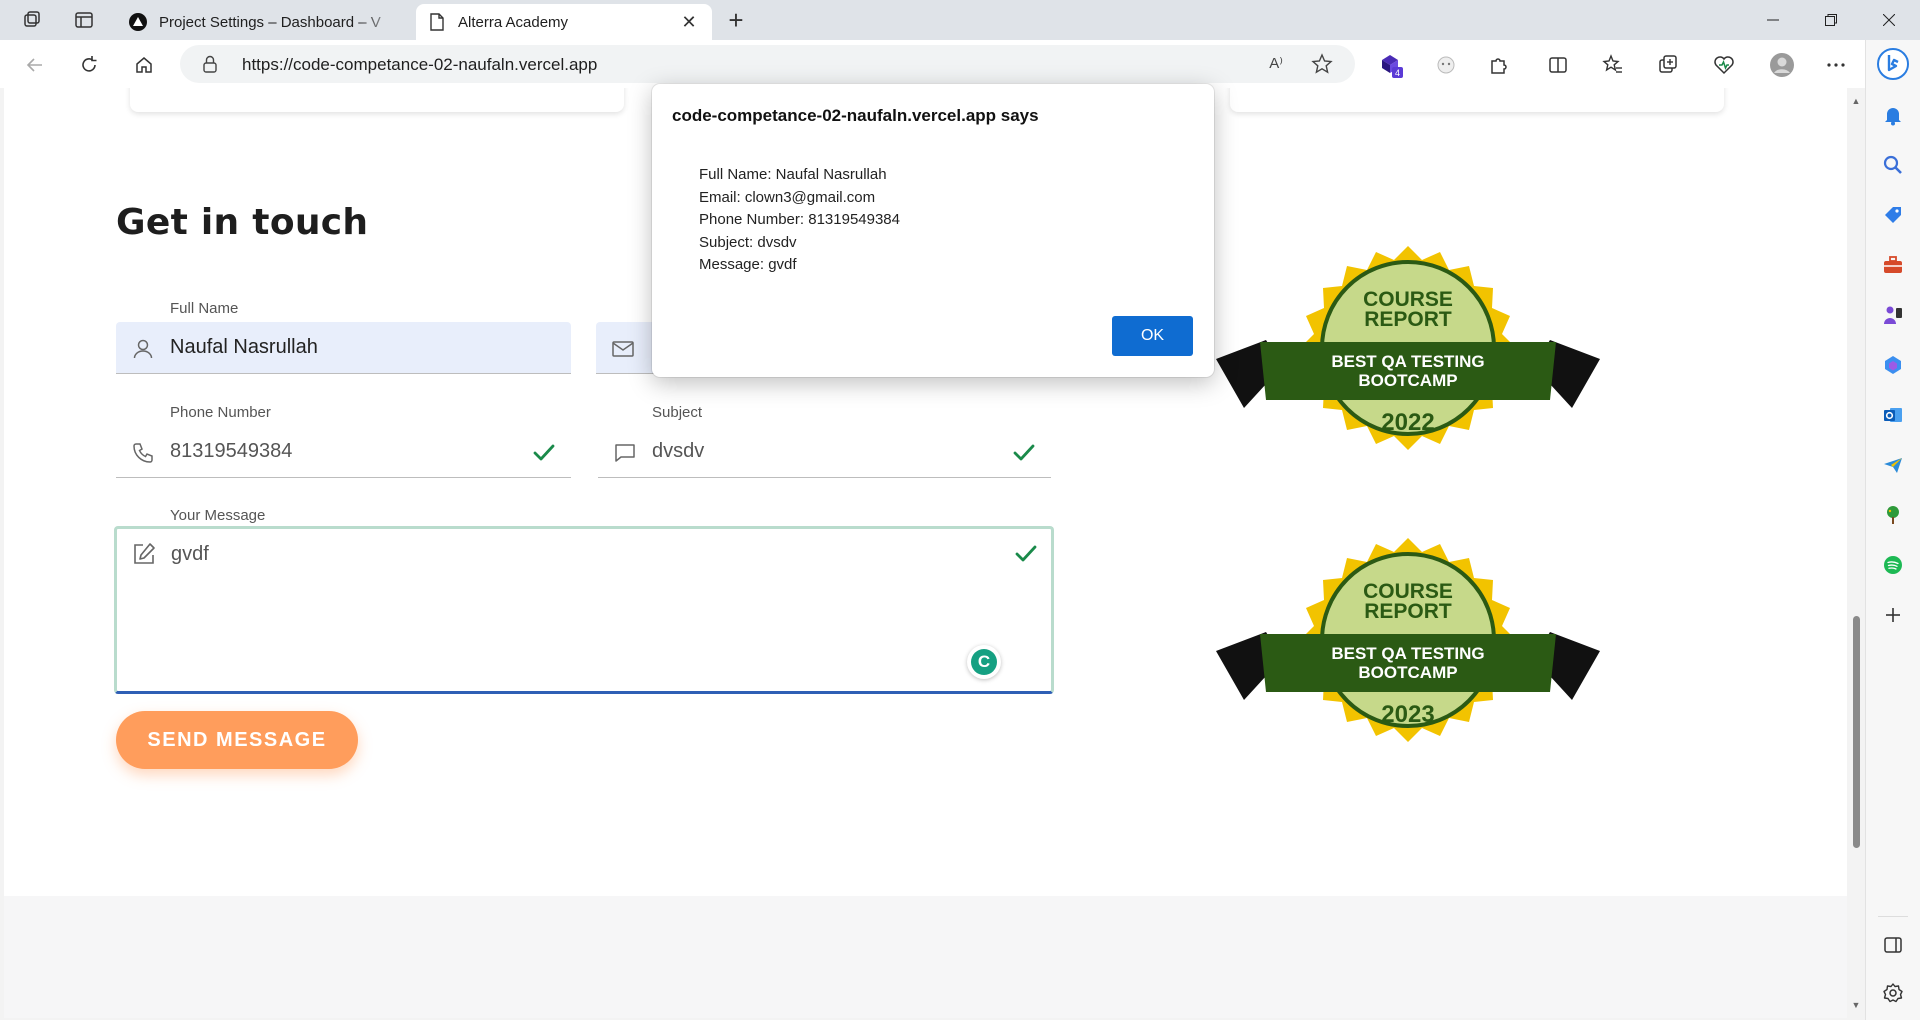  Describe the element at coordinates (143, 453) in the screenshot. I see `phone-icon` at that location.